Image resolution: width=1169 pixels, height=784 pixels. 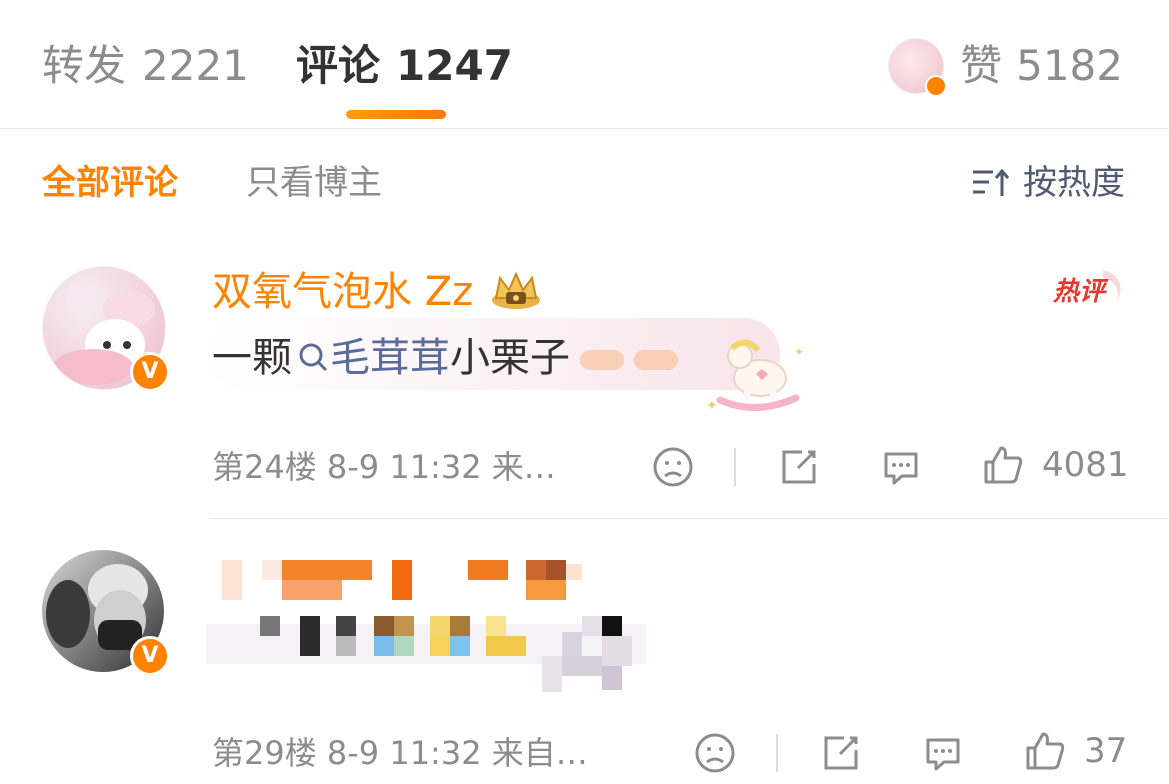 What do you see at coordinates (1075, 751) in the screenshot?
I see `like-button: 37` at bounding box center [1075, 751].